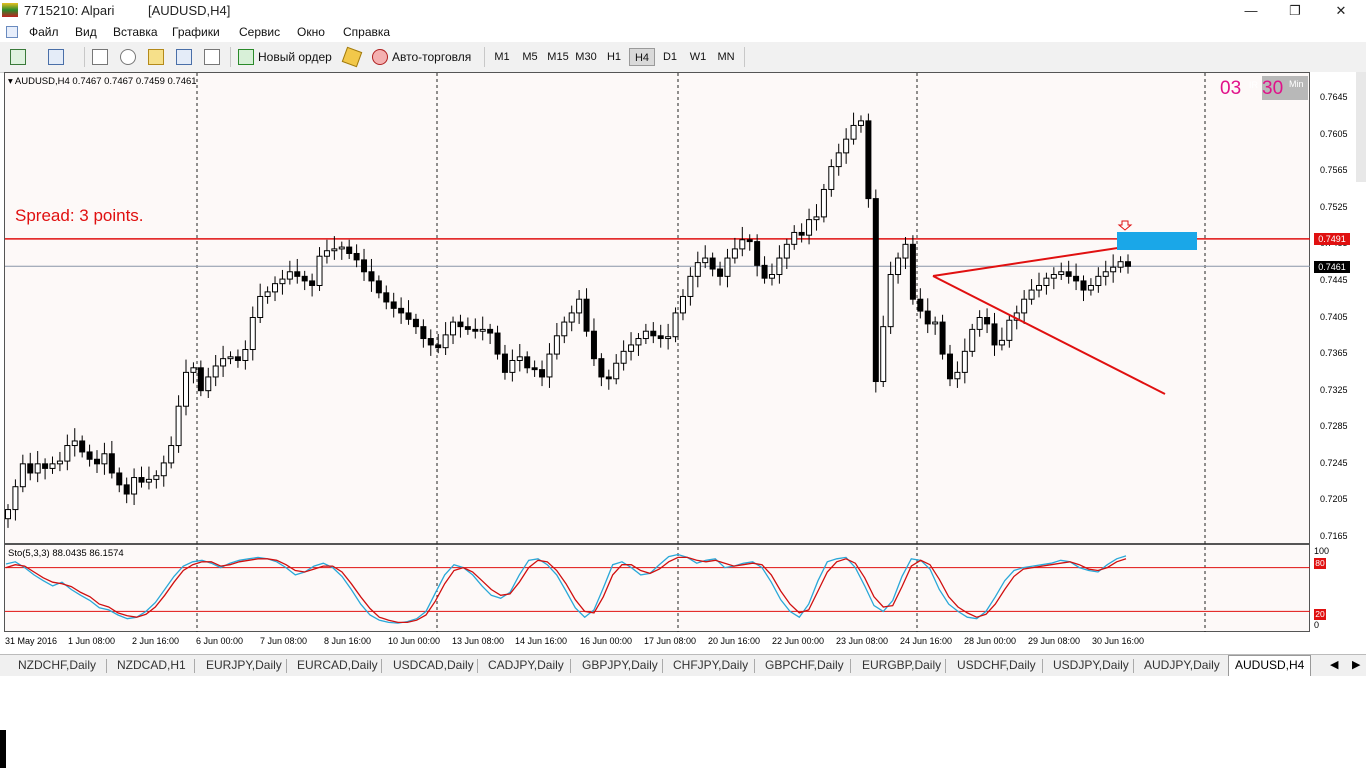  Describe the element at coordinates (526, 665) in the screenshot. I see `tab-cadjpy-daily: CADJPY,Daily` at that location.